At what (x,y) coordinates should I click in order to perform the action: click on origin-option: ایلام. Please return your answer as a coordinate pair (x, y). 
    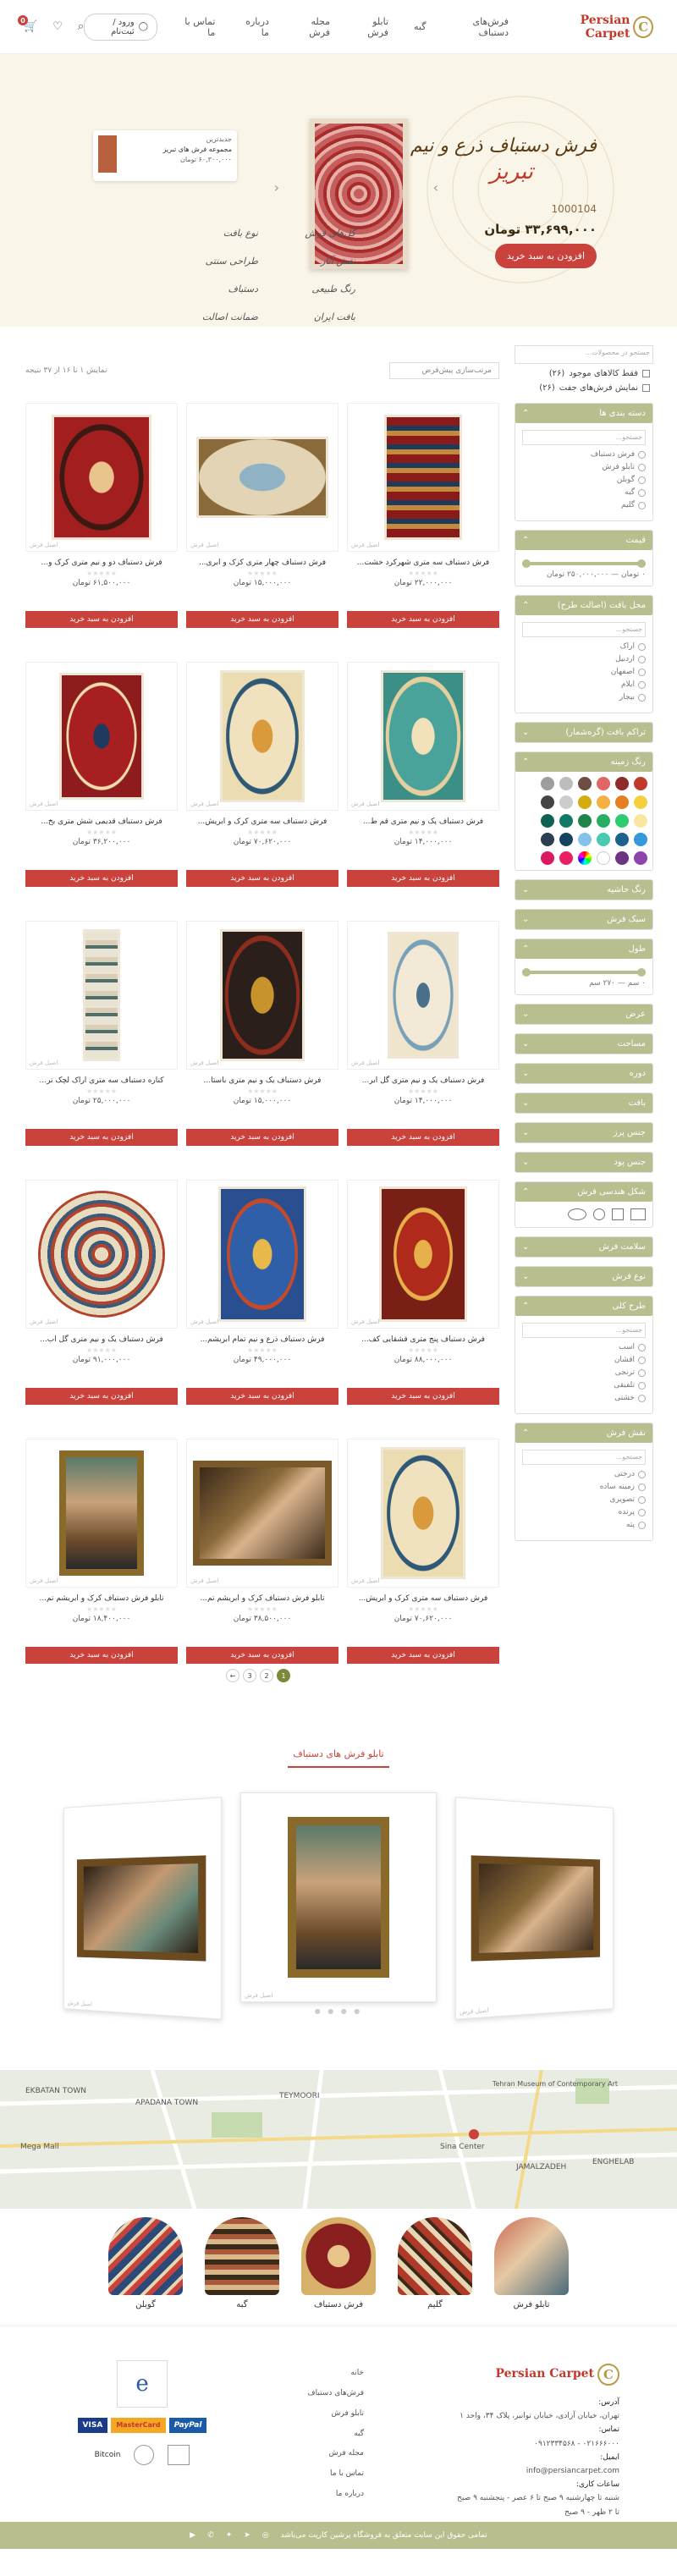
    Looking at the image, I should click on (584, 684).